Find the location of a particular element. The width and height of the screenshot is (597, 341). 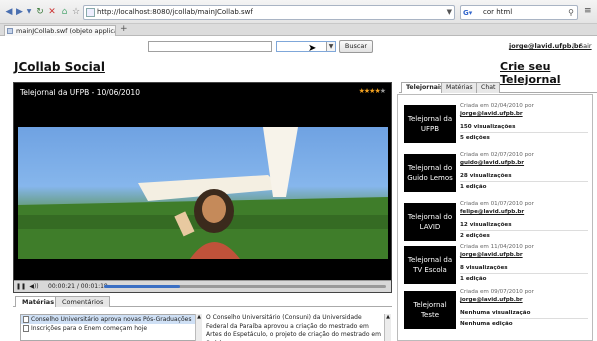

editions-count: 2 edições is located at coordinates (475, 236).